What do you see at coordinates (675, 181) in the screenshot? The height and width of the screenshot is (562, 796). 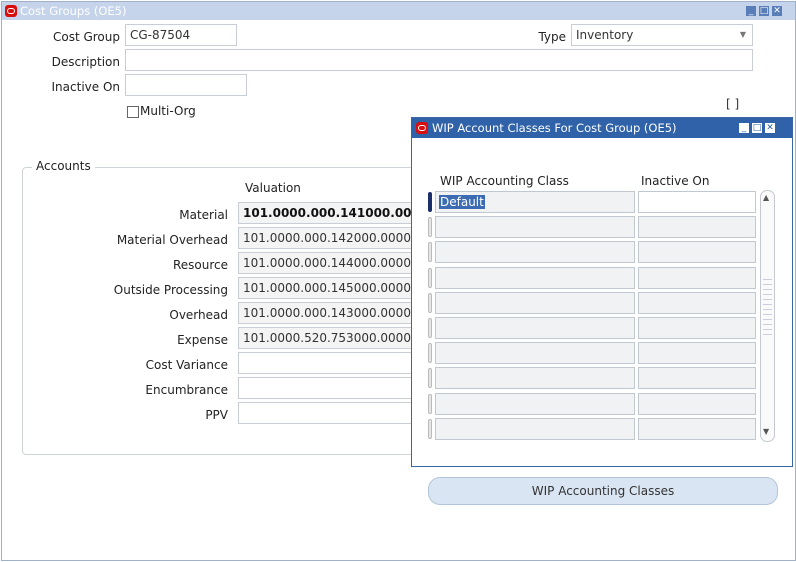 I see `inactive-on-column-header: Inactive On` at bounding box center [675, 181].